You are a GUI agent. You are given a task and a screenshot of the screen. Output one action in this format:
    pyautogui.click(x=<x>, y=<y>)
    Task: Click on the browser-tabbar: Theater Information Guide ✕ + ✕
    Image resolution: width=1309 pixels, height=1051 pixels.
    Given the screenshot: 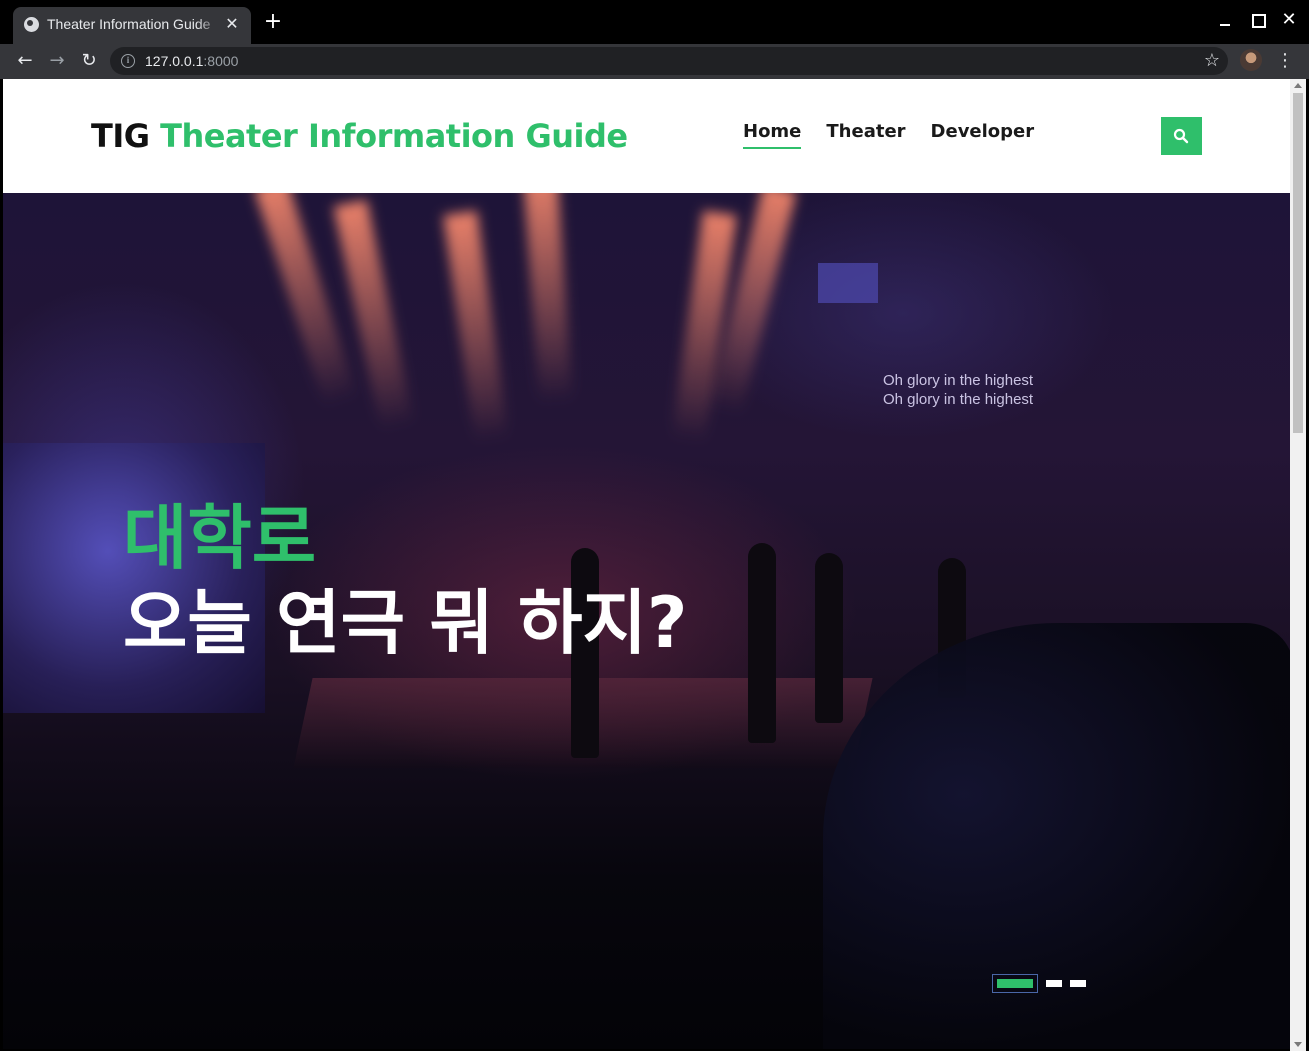 What is the action you would take?
    pyautogui.click(x=654, y=22)
    